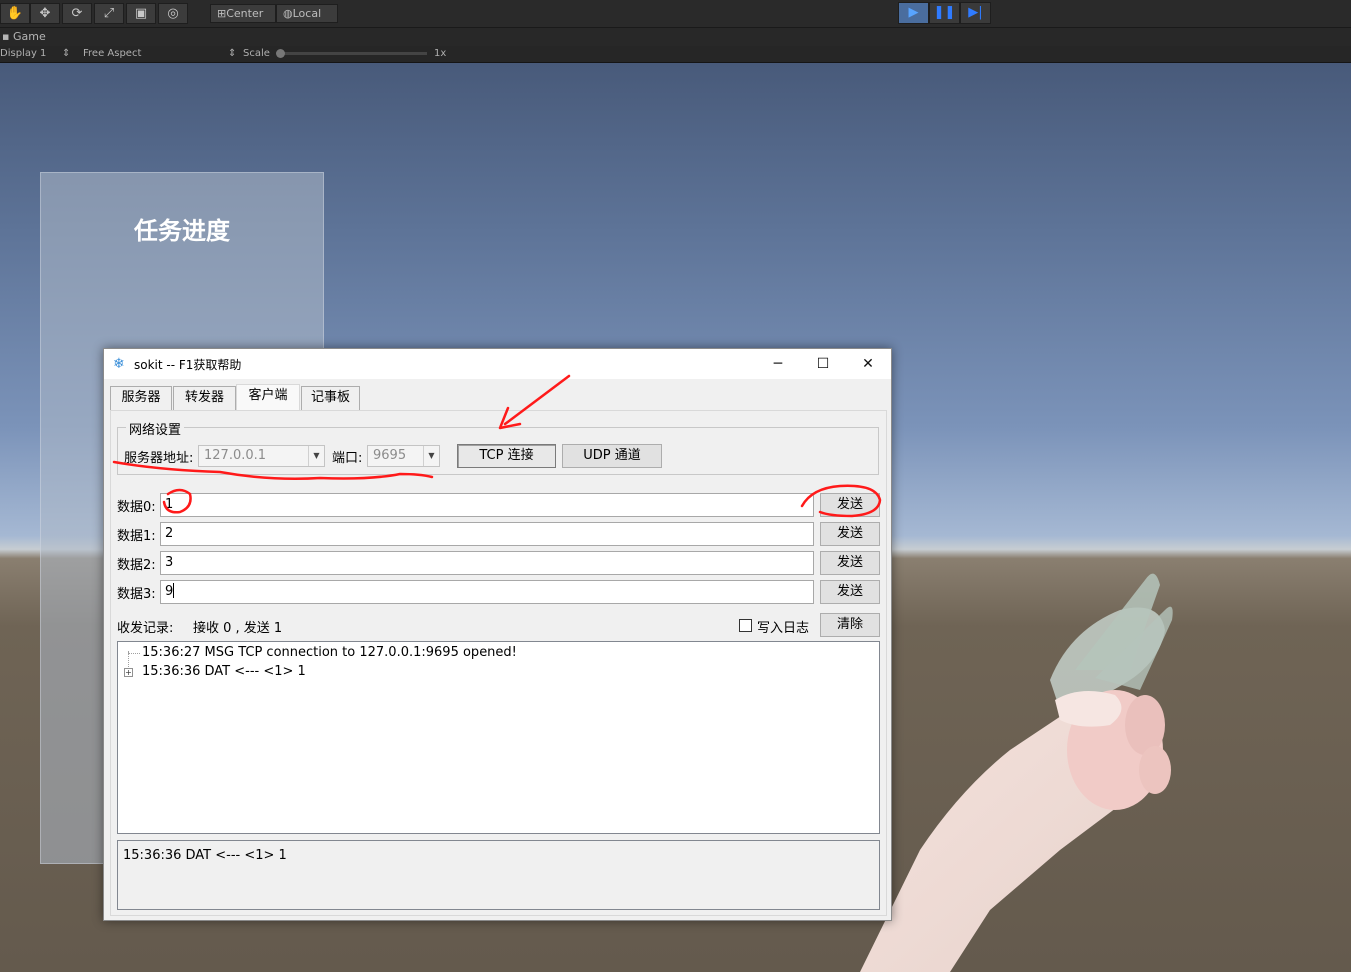 This screenshot has width=1351, height=972. Describe the element at coordinates (141, 13) in the screenshot. I see `rect-tool-icon: ▣` at that location.